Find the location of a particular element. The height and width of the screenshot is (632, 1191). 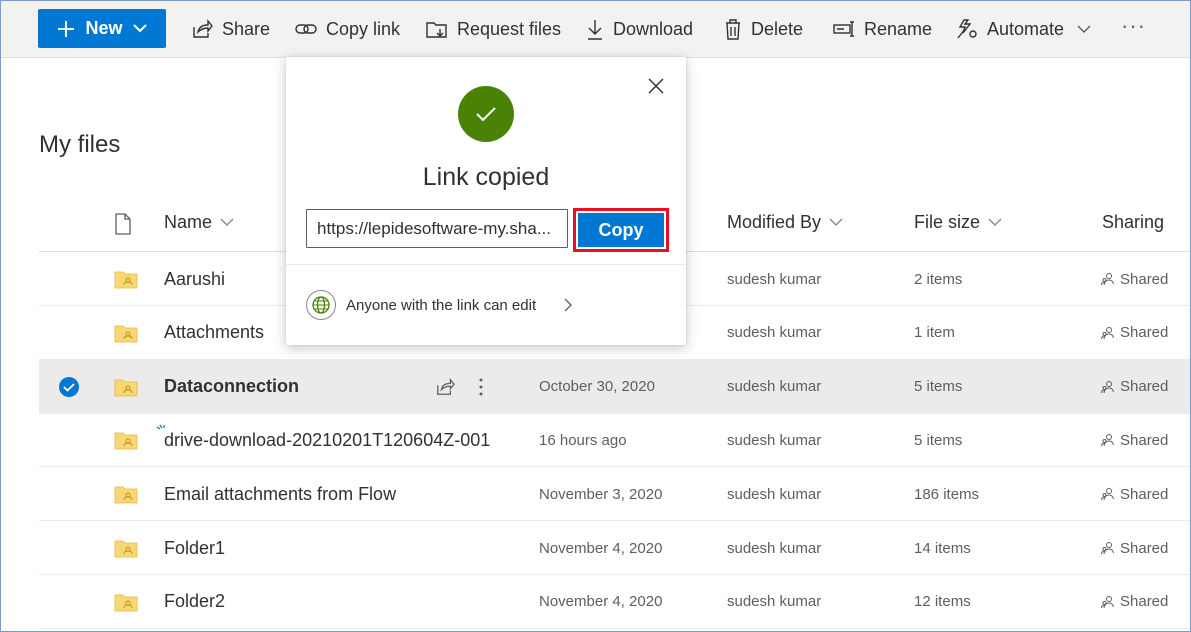

copy-button-label: Copy is located at coordinates (621, 230).